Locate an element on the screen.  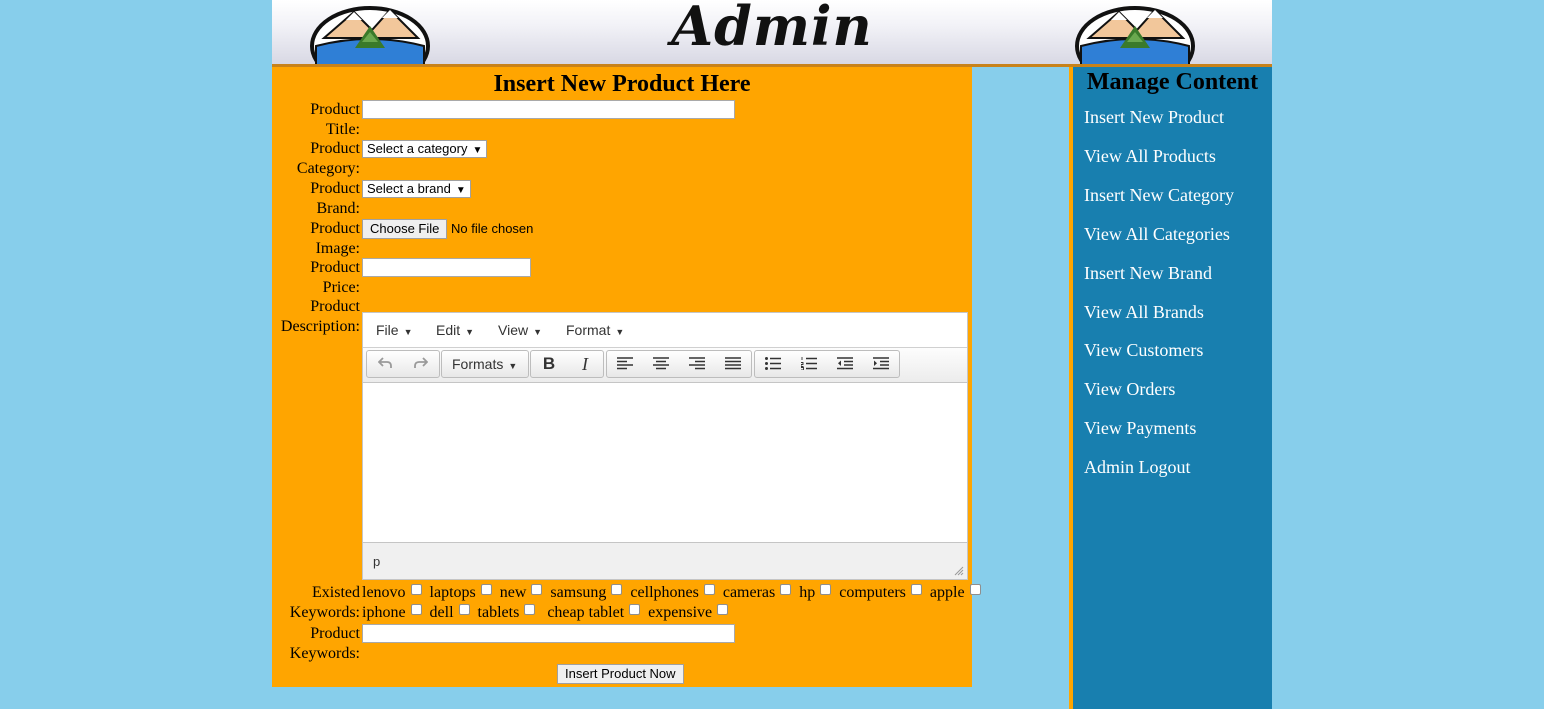
keyword-option: tablets is located at coordinates (507, 612).